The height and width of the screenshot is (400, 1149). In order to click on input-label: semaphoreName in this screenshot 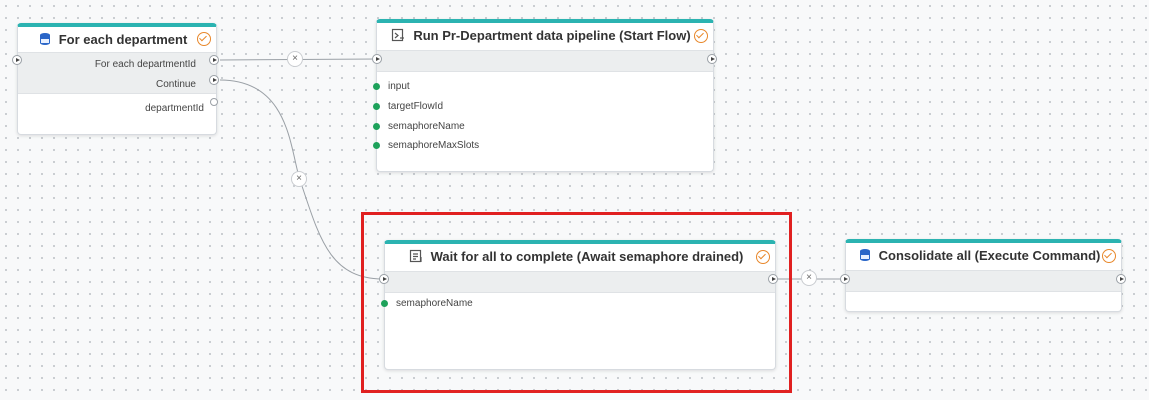, I will do `click(426, 126)`.